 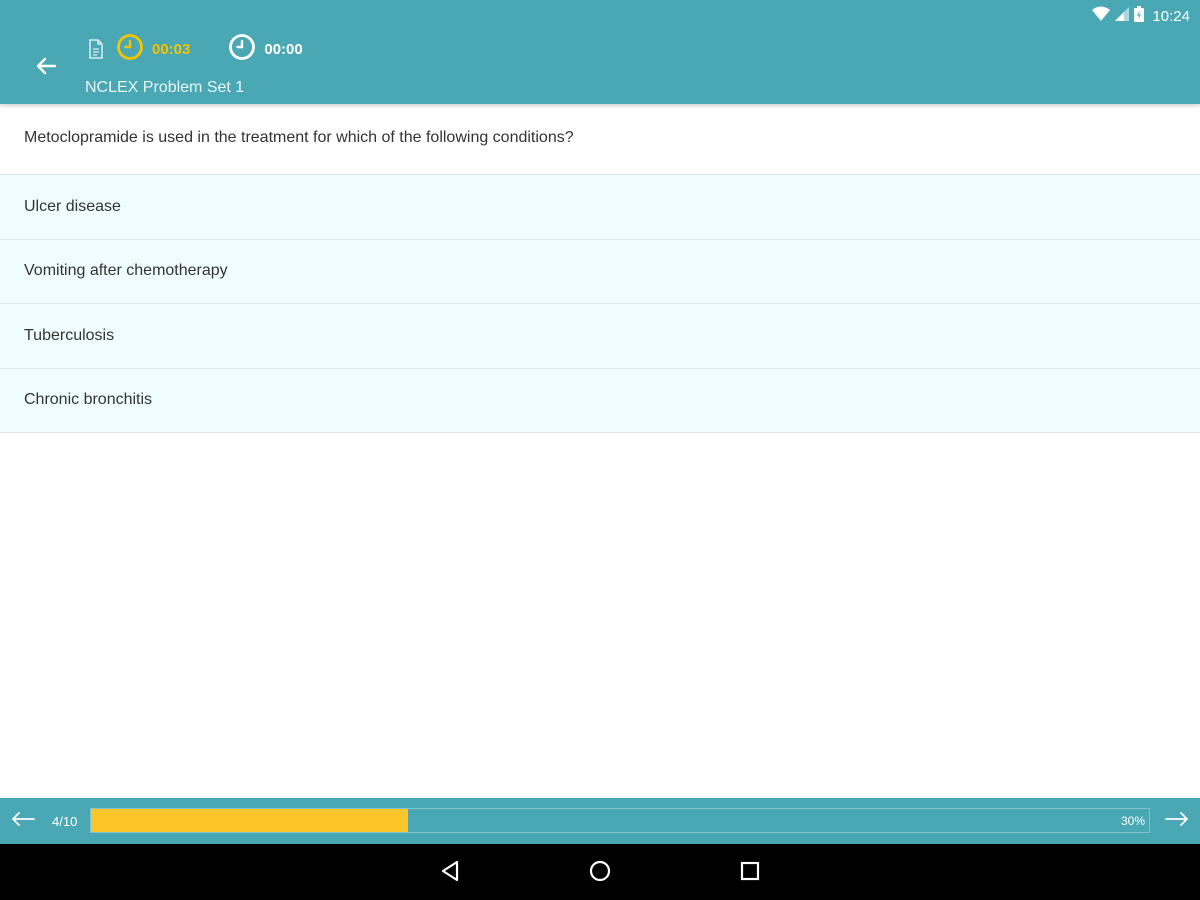 I want to click on system-nav-bar, so click(x=600, y=872).